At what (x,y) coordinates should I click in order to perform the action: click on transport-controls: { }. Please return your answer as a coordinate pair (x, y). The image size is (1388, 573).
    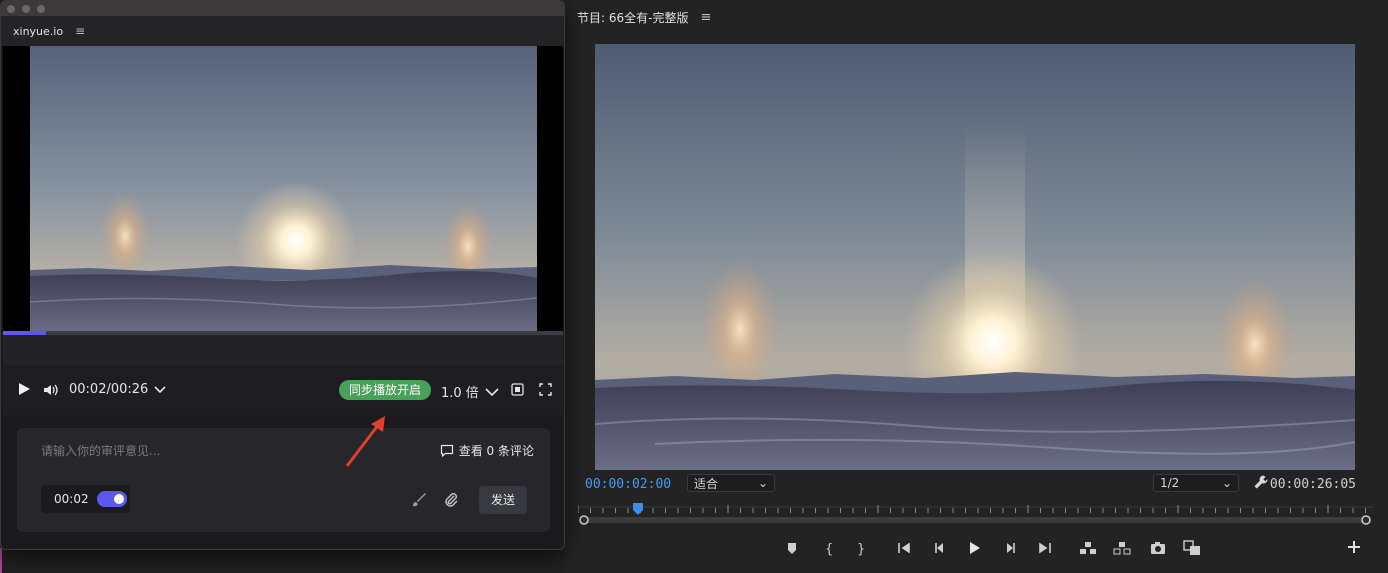
    Looking at the image, I should click on (976, 548).